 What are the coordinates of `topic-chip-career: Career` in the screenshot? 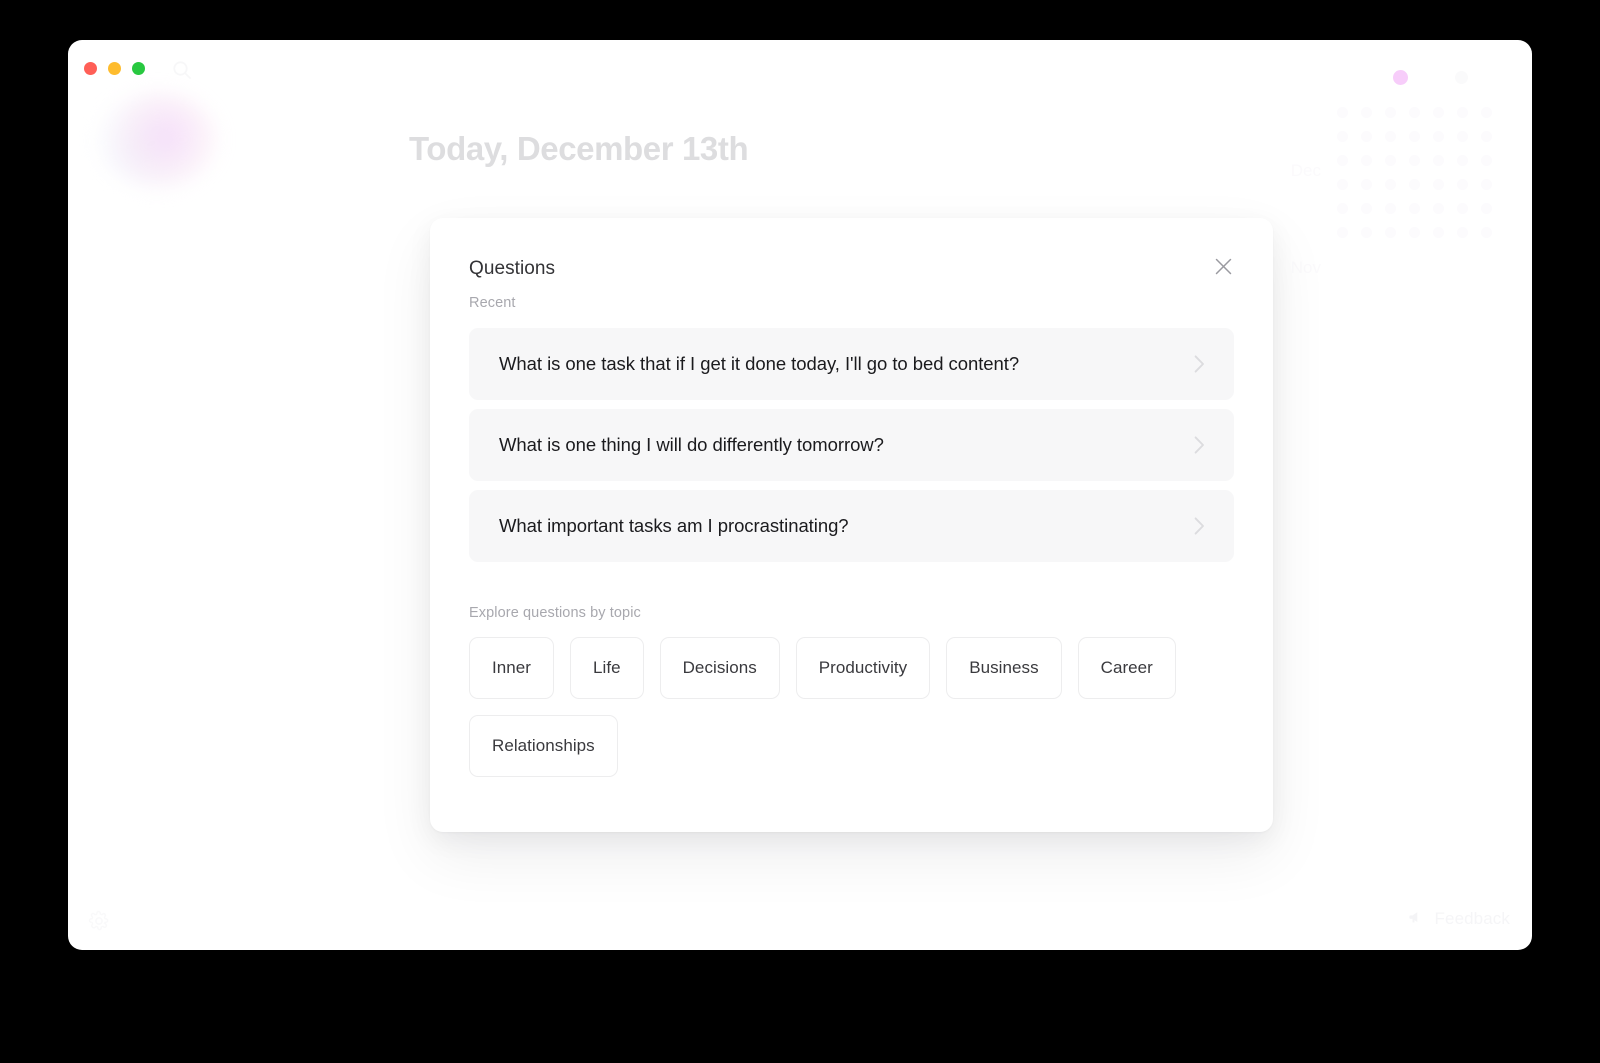 It's located at (1126, 668).